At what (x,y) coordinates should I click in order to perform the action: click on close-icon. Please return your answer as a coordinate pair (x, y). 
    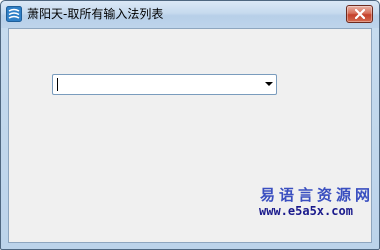
    Looking at the image, I should click on (360, 14).